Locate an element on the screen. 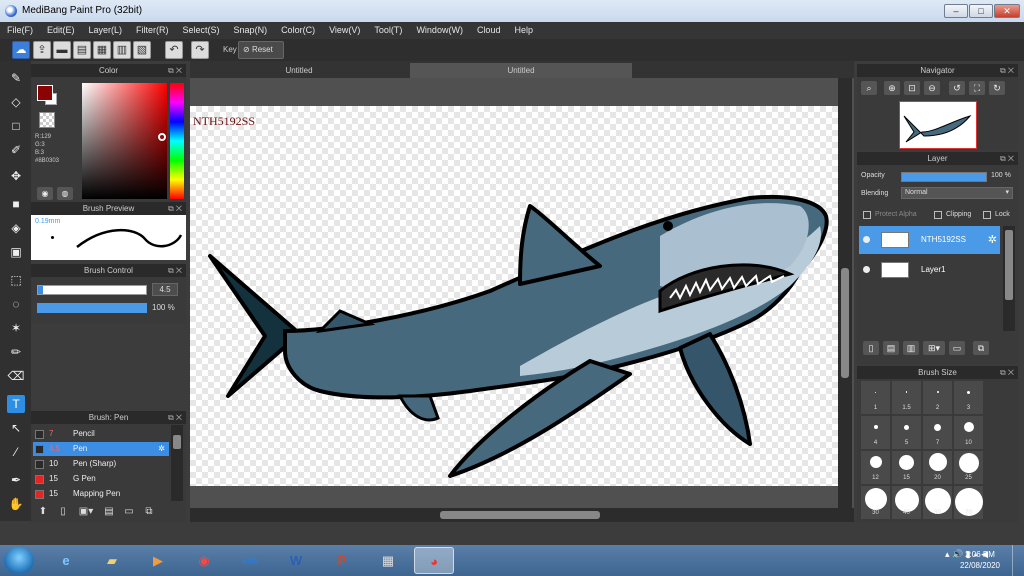 Image resolution: width=1024 pixels, height=576 pixels. calculator-icon: ▦ is located at coordinates (388, 560).